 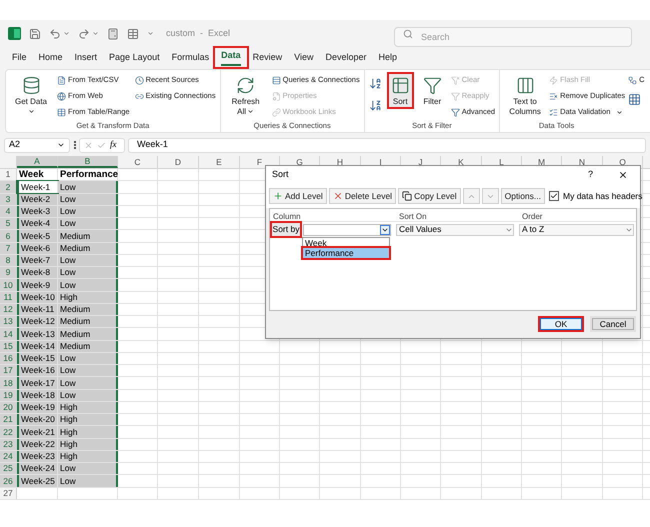 I want to click on column-header: A, so click(x=37, y=162).